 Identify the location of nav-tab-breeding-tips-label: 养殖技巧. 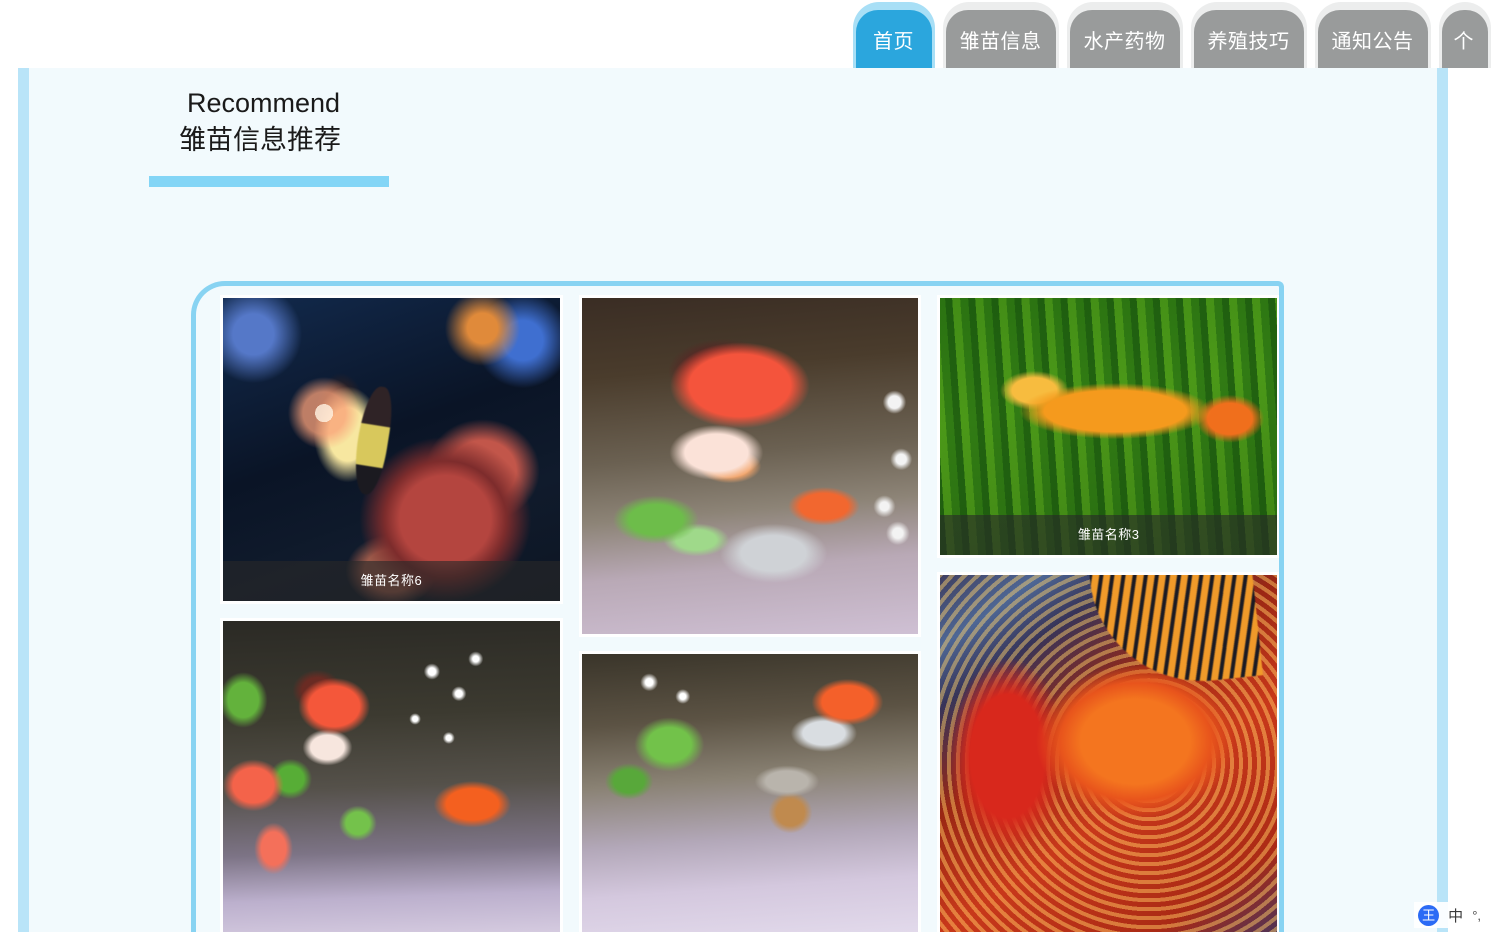
(1248, 39).